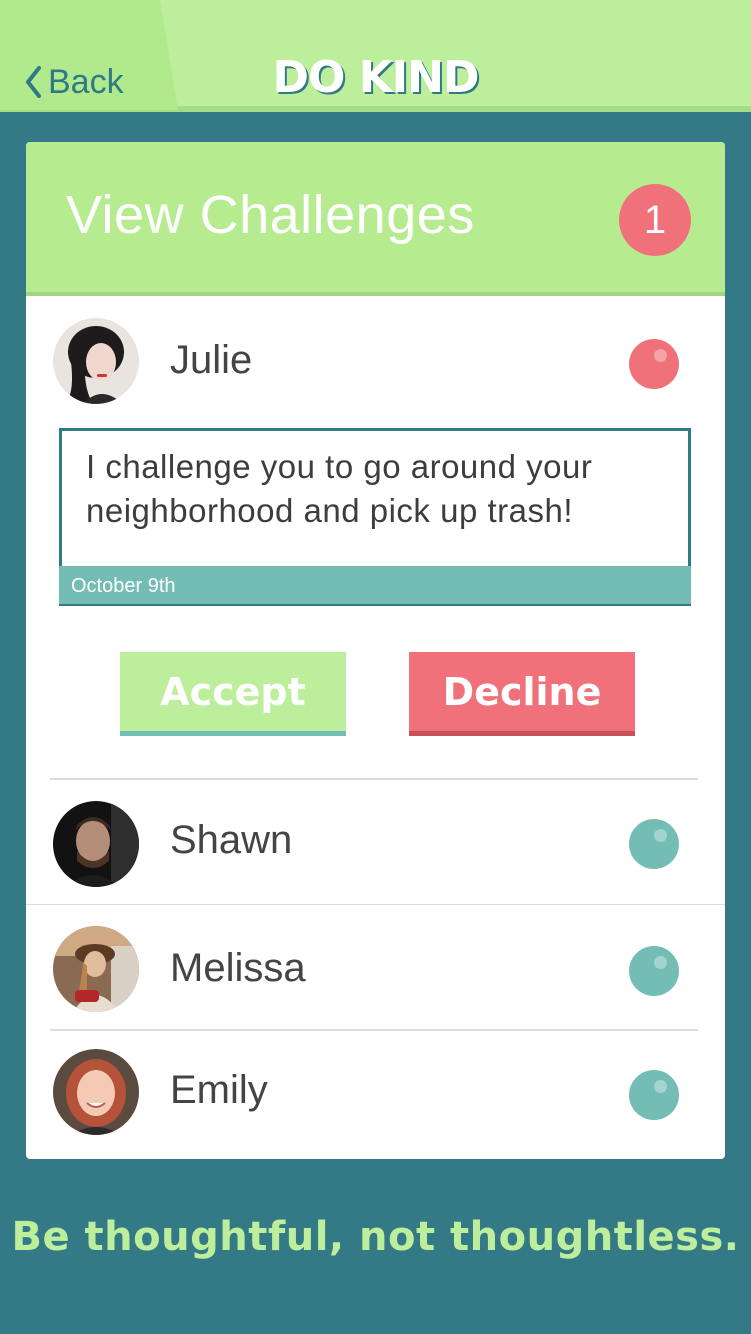  I want to click on challenge-row-emily: Emily, so click(375, 1092).